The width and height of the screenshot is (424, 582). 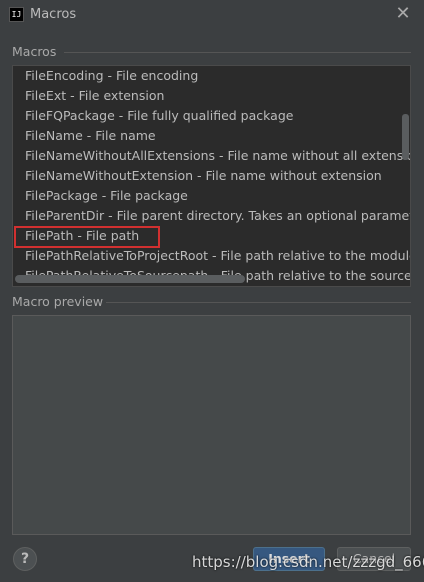 What do you see at coordinates (289, 559) in the screenshot?
I see `insert-button: Insert` at bounding box center [289, 559].